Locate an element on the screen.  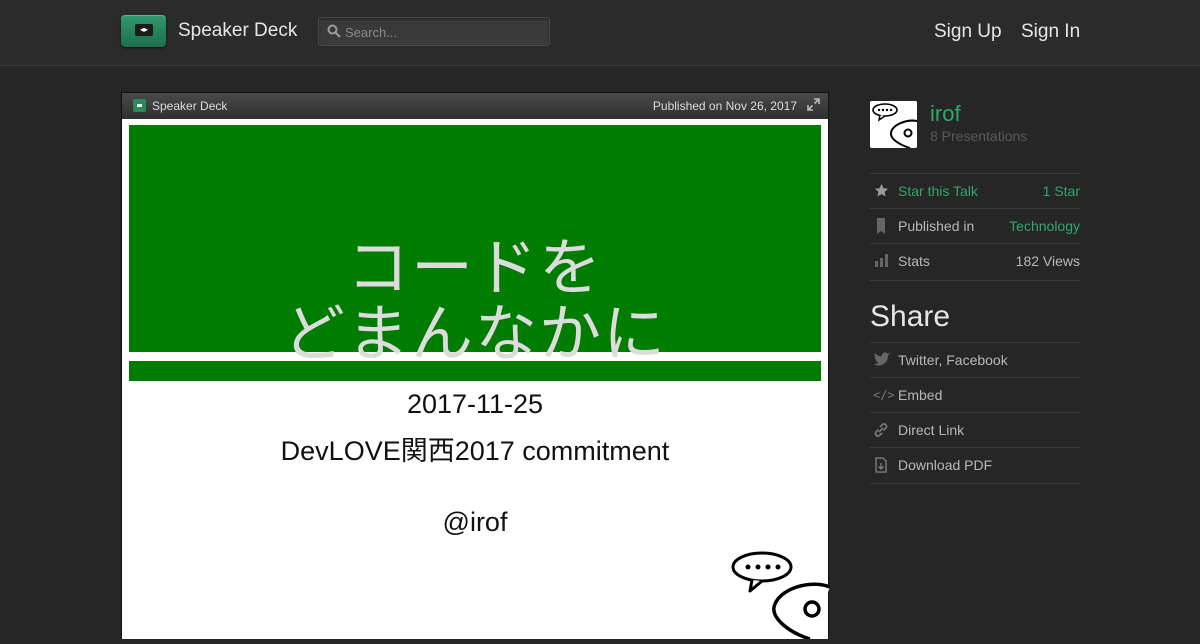
star-talk-label: Star this Talk is located at coordinates (938, 191).